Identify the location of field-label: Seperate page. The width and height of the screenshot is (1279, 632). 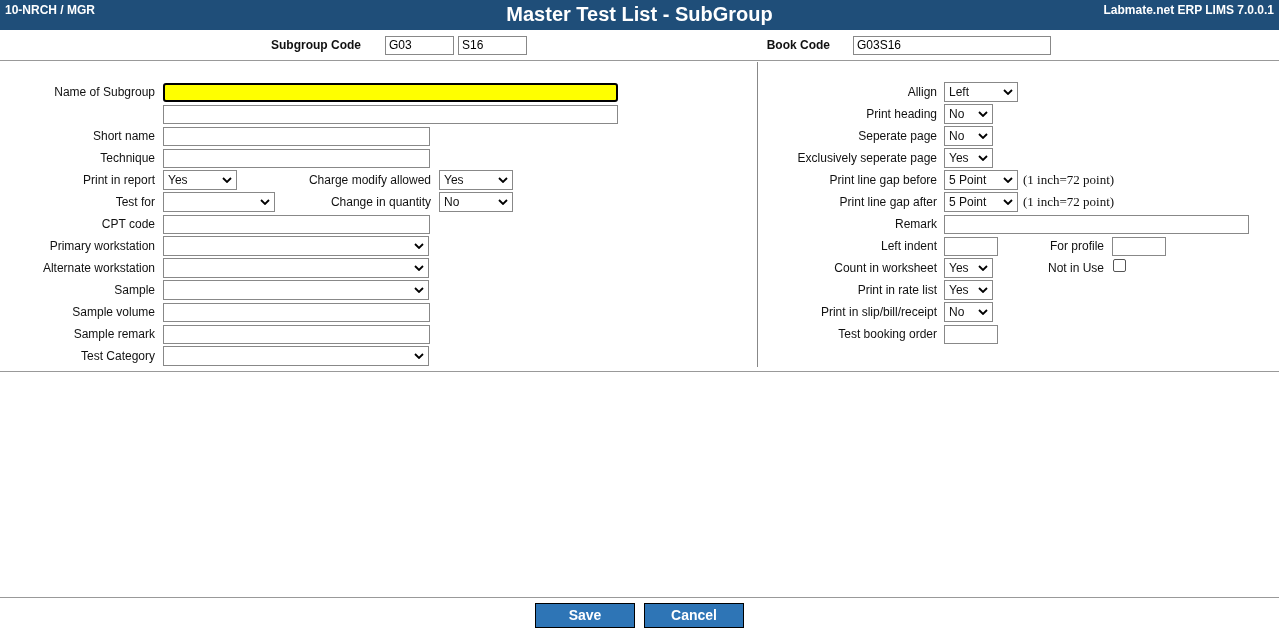
(897, 136).